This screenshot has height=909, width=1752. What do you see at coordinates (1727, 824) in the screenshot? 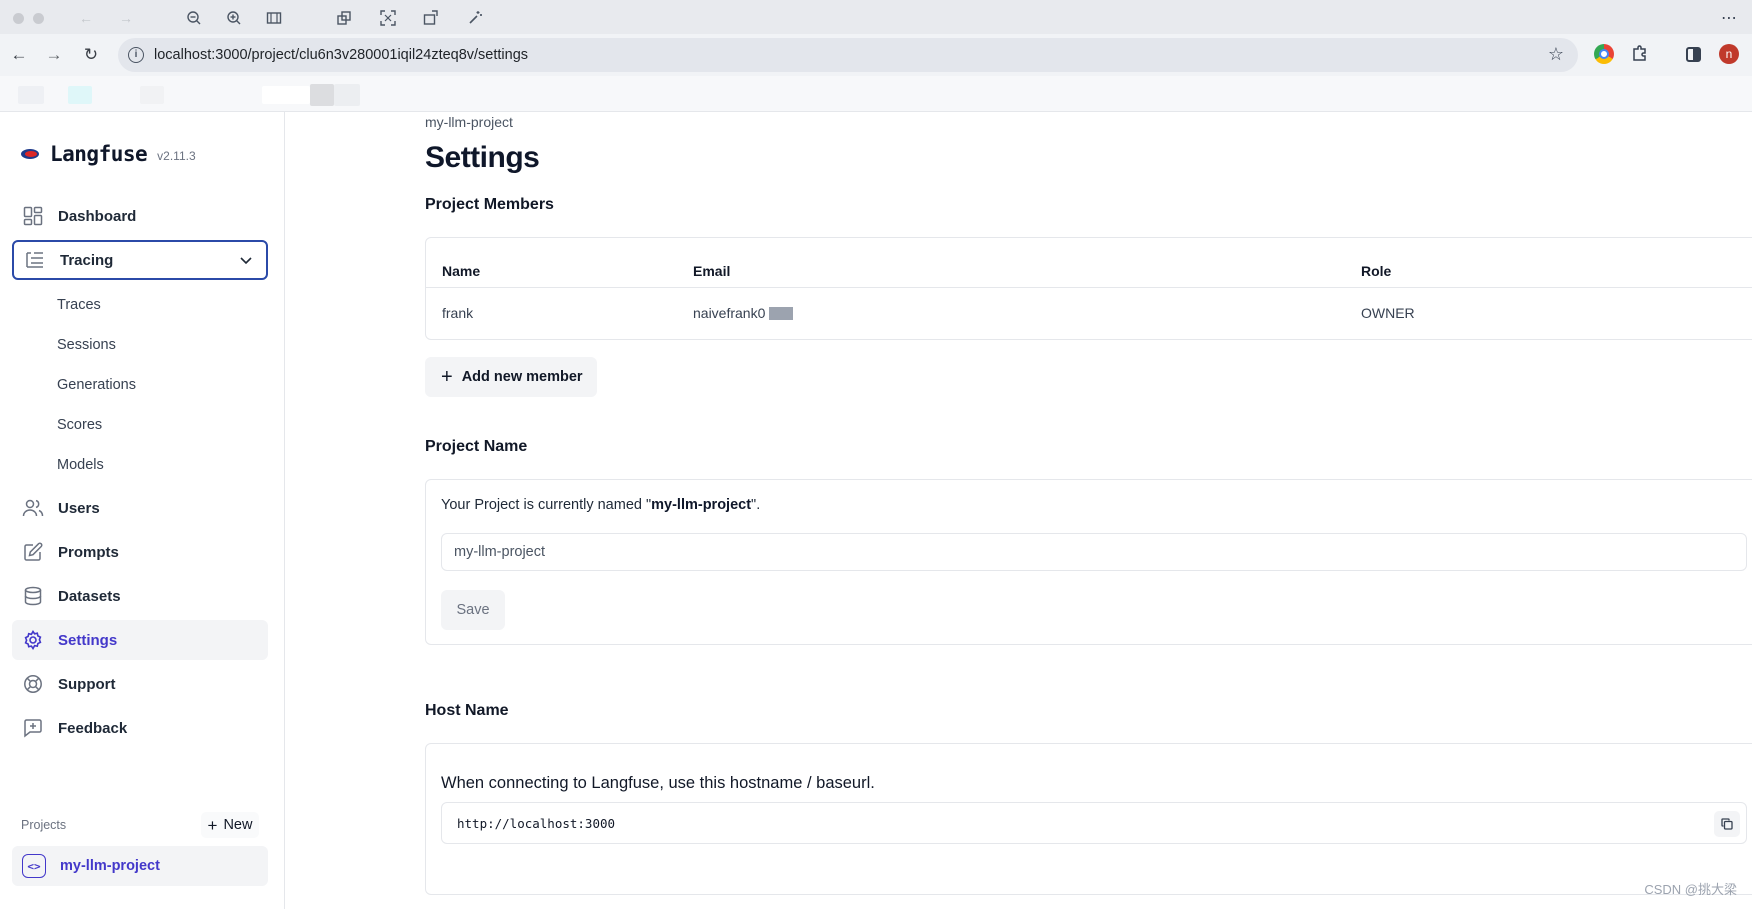
I see `copy-icon` at bounding box center [1727, 824].